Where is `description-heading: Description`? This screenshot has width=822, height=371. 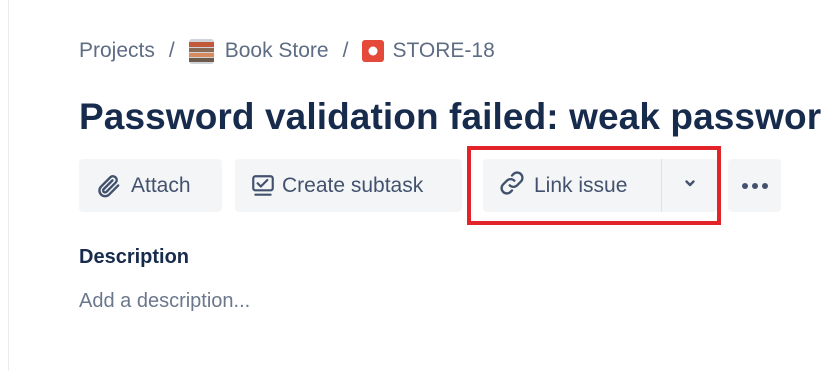 description-heading: Description is located at coordinates (134, 257).